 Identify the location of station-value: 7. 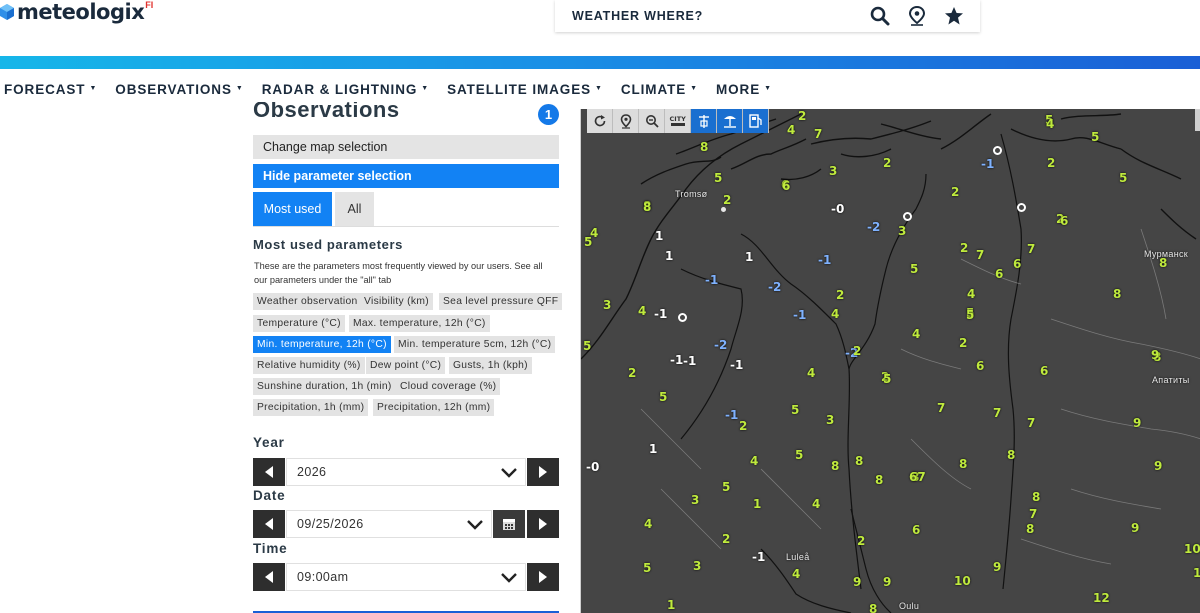
(818, 134).